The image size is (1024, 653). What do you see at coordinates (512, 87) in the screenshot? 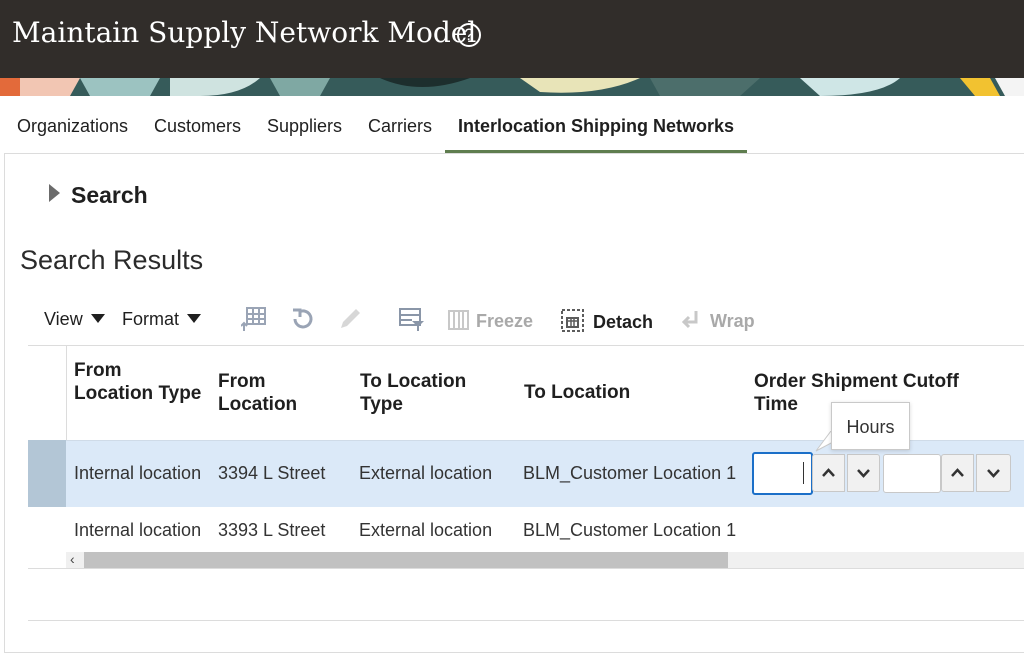
I see `decorative-banner` at bounding box center [512, 87].